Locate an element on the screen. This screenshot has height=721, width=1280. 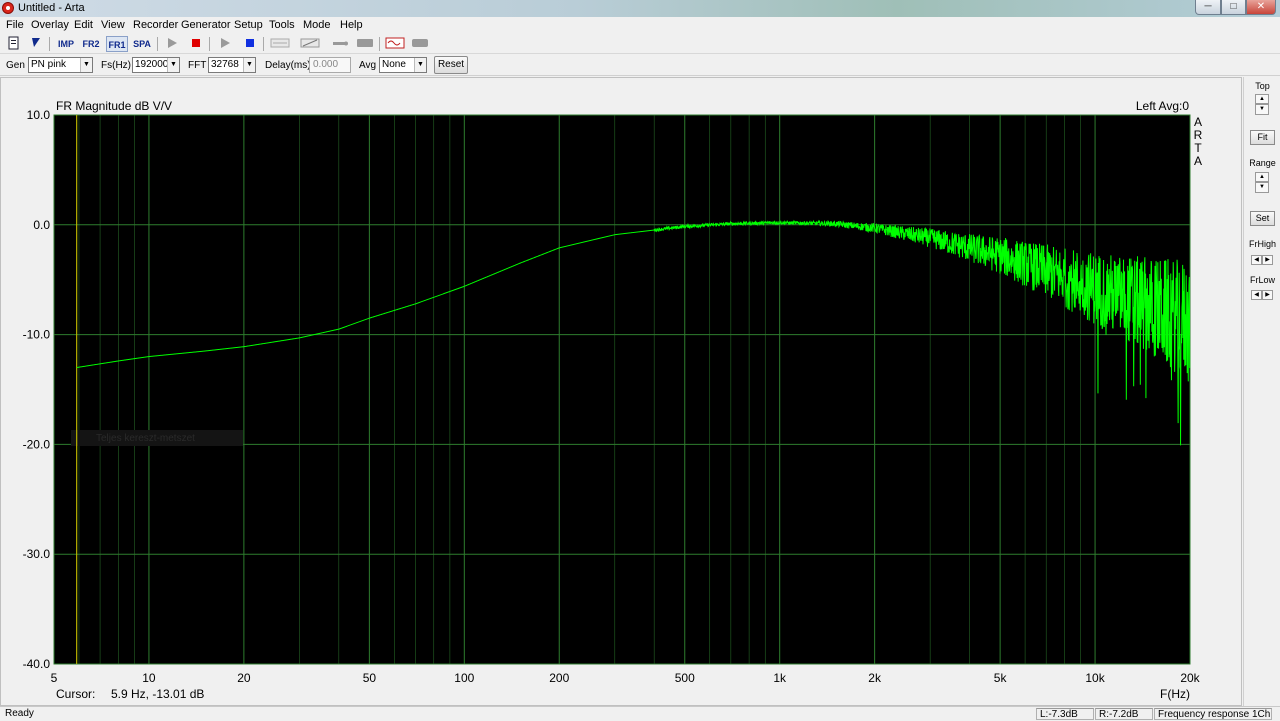
sample-rate-select: 192000 ▼ is located at coordinates (156, 65).